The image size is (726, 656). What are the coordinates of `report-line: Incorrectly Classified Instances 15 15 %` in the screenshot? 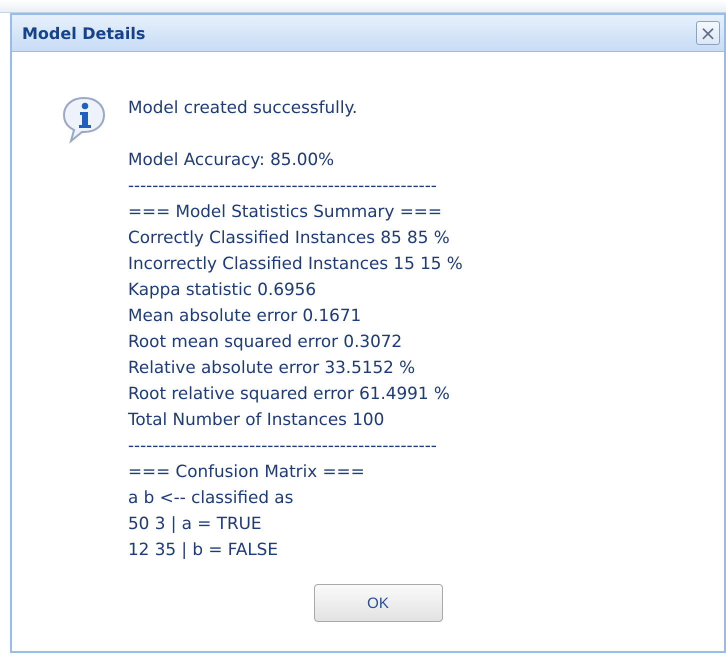 It's located at (295, 263).